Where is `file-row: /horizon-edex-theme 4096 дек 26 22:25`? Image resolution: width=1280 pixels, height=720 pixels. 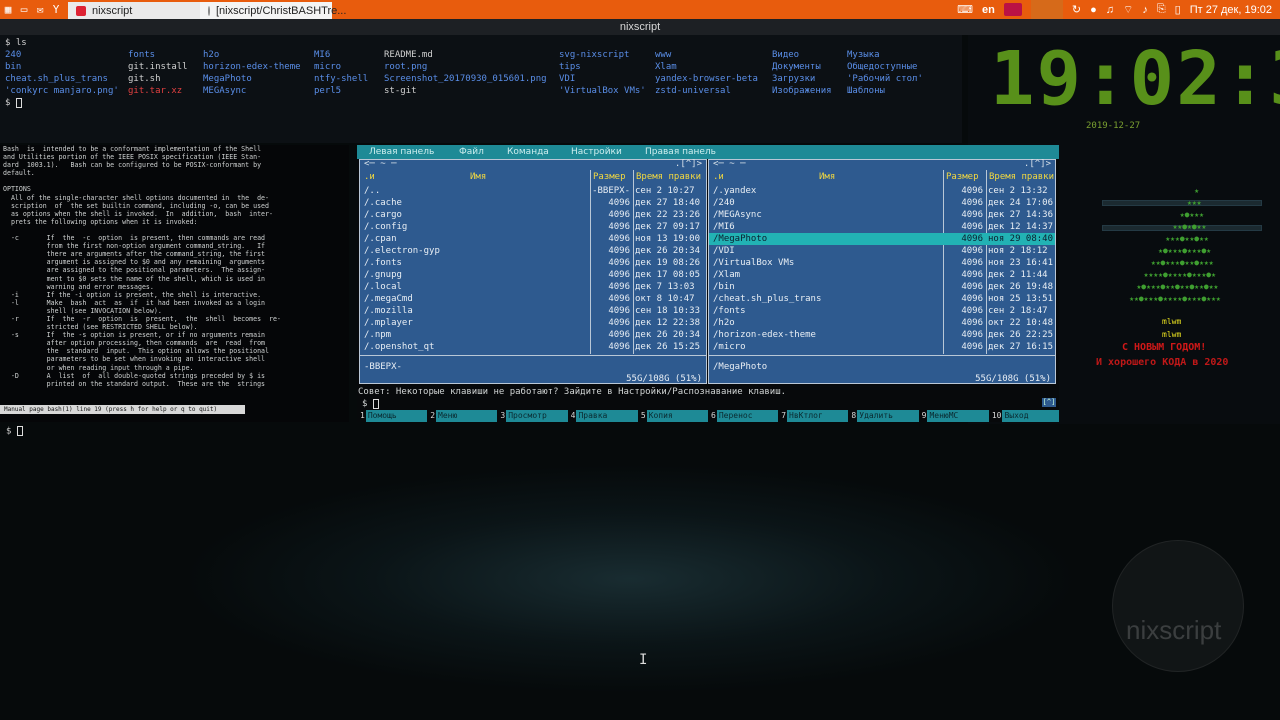
file-row: /horizon-edex-theme 4096 дек 26 22:25 is located at coordinates (882, 335).